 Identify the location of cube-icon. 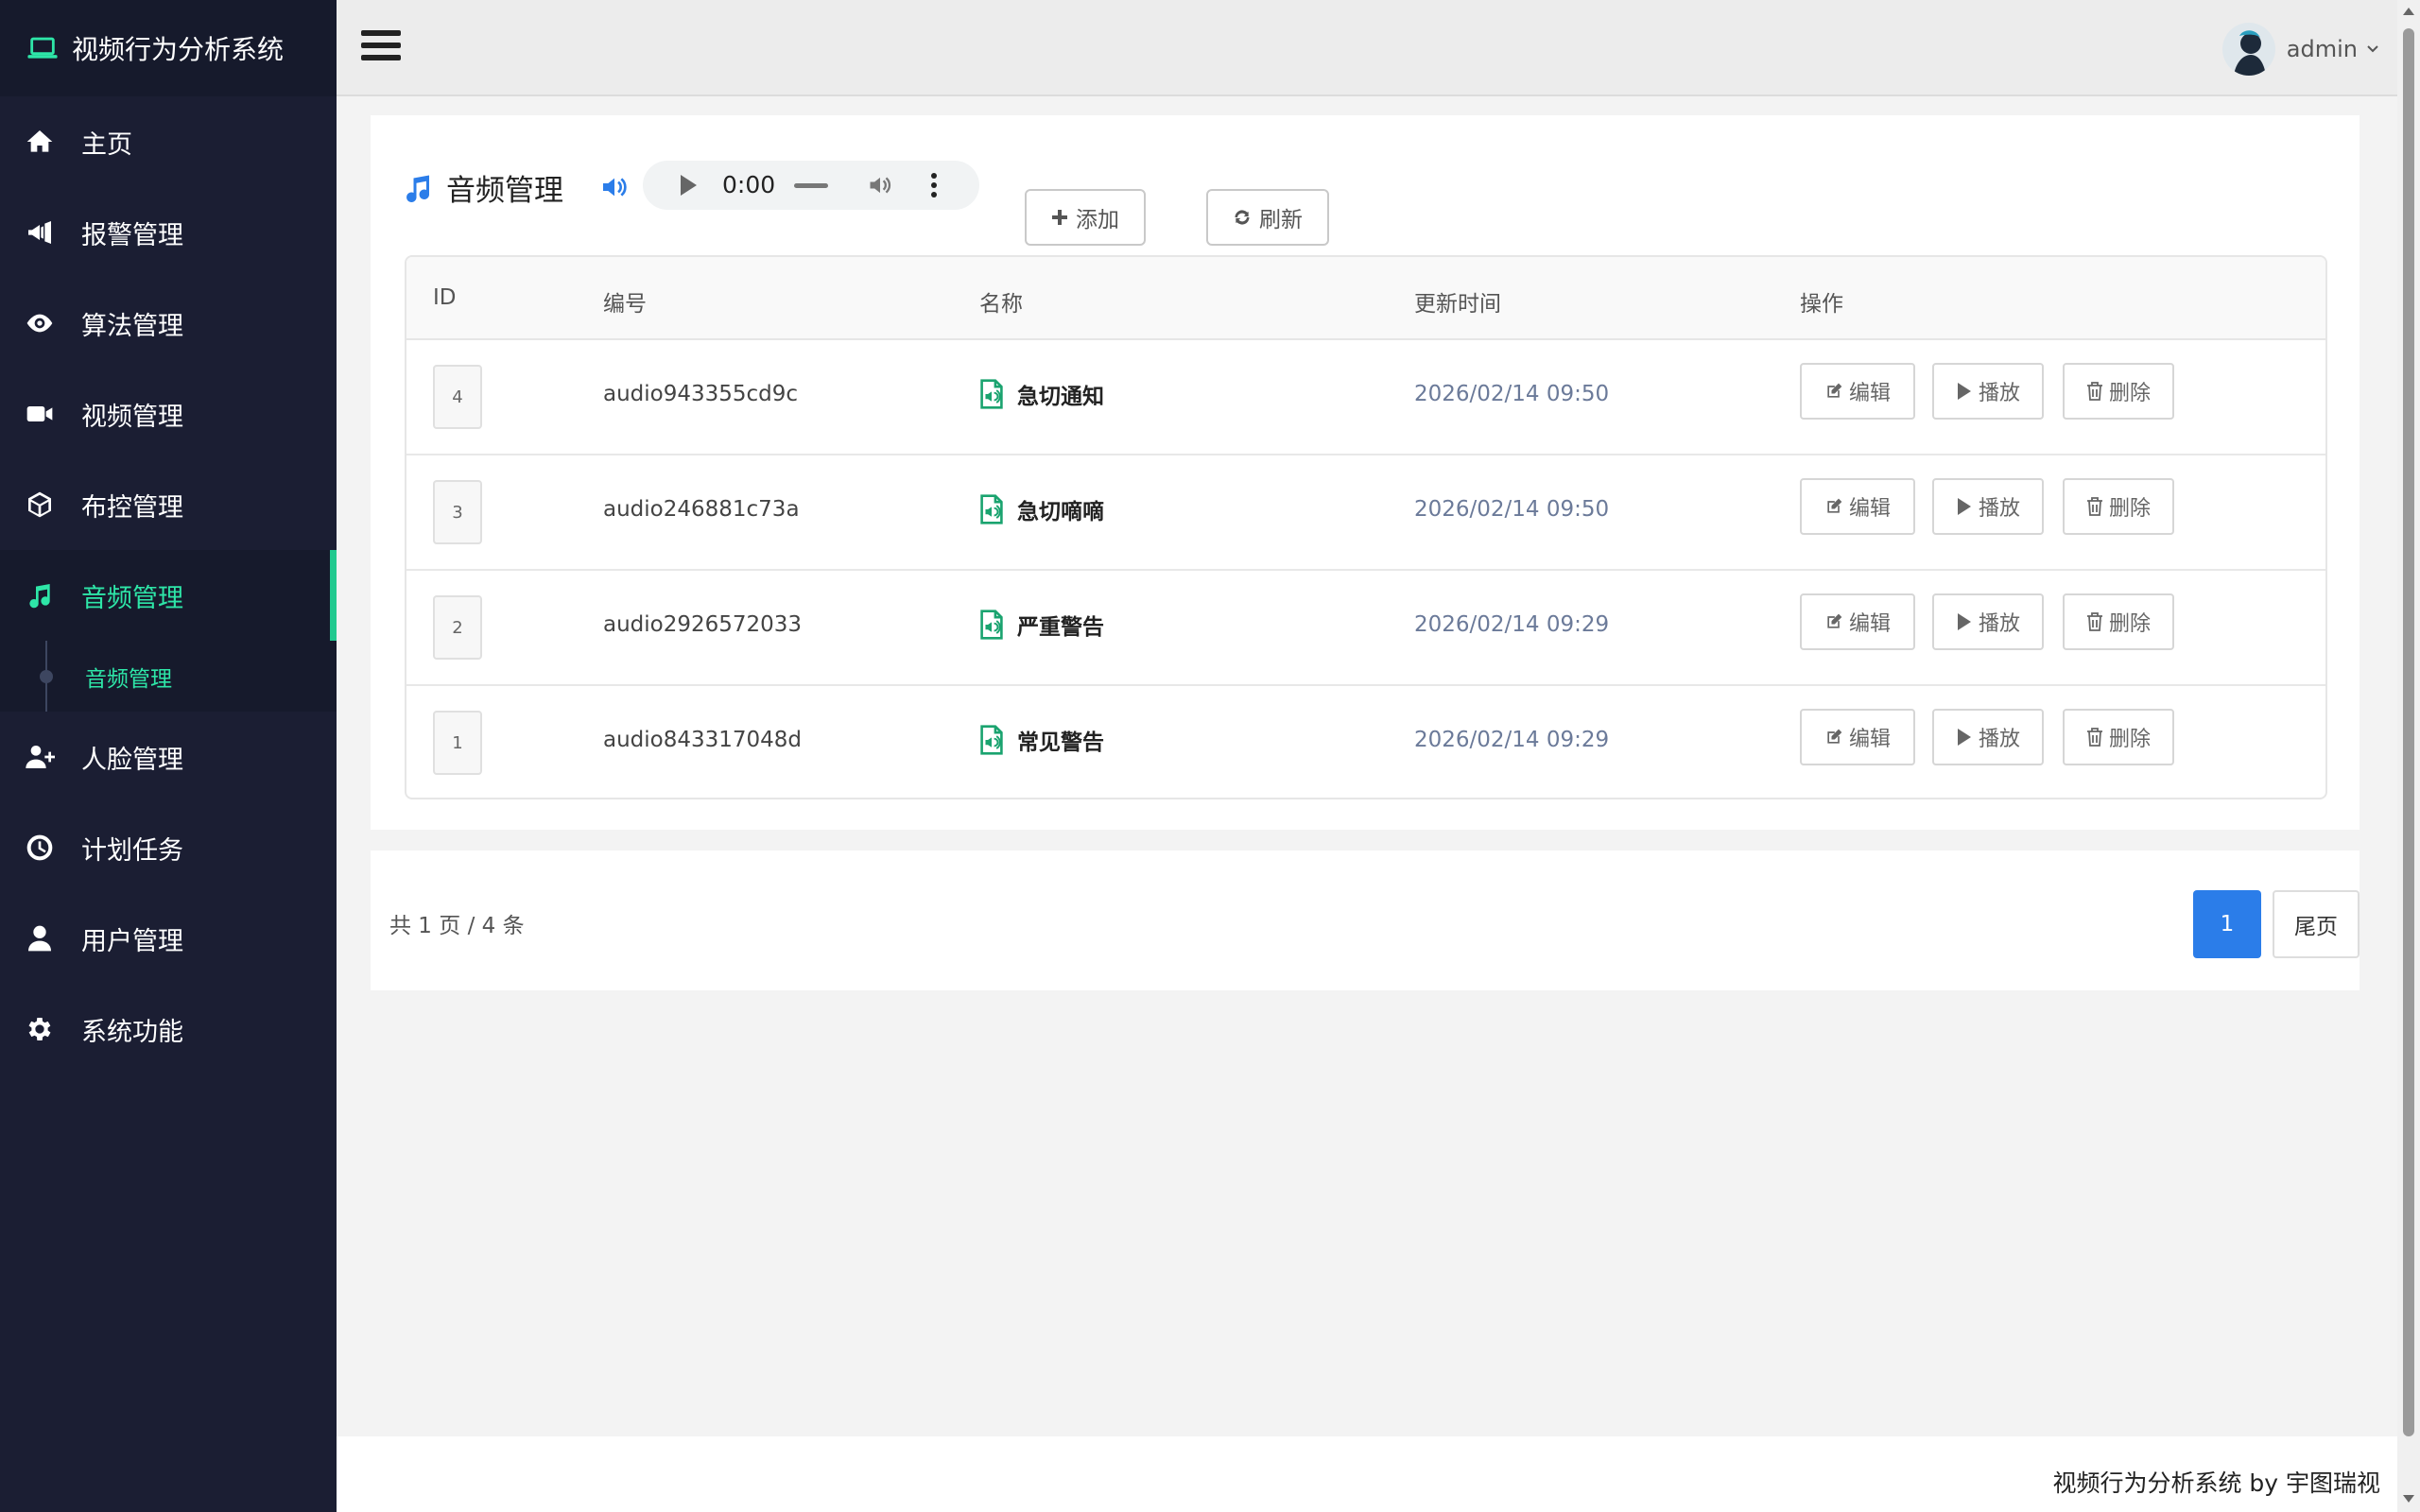
(40, 505).